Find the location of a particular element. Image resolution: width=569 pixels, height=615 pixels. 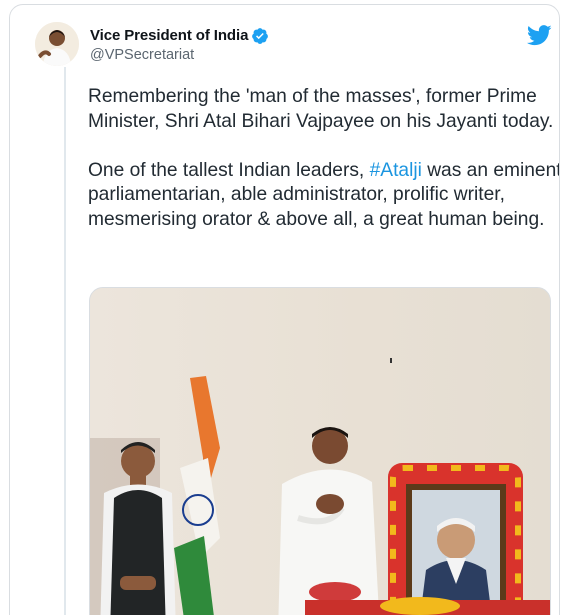

thread-line is located at coordinates (65, 341).